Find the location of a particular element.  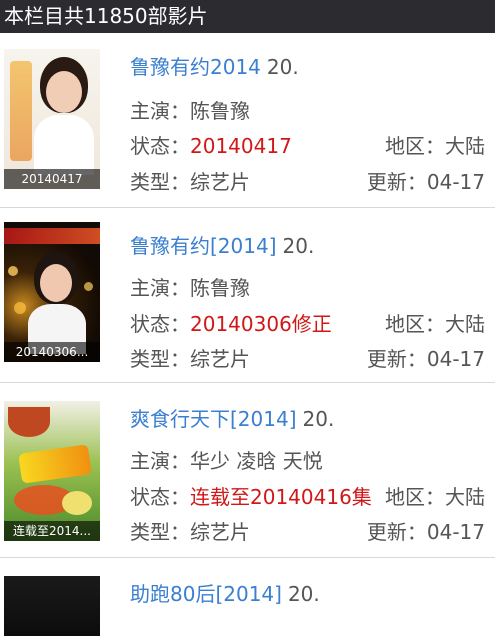

status-row: 状态：20140306修正 is located at coordinates (231, 322).